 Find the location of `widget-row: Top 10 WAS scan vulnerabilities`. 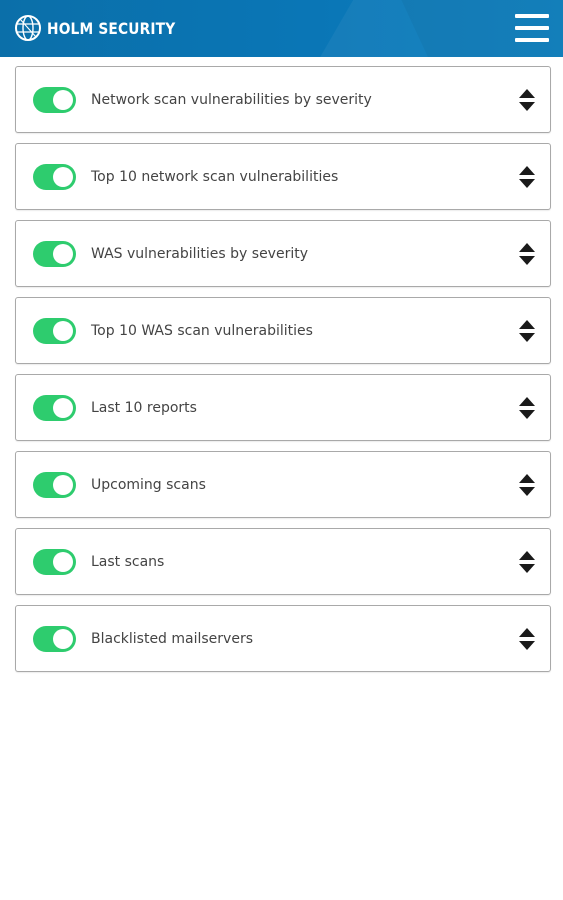

widget-row: Top 10 WAS scan vulnerabilities is located at coordinates (283, 330).